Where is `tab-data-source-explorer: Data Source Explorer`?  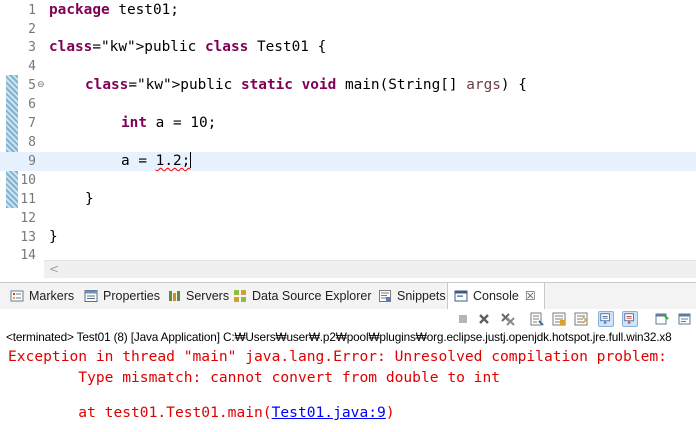
tab-data-source-explorer: Data Source Explorer is located at coordinates (302, 296).